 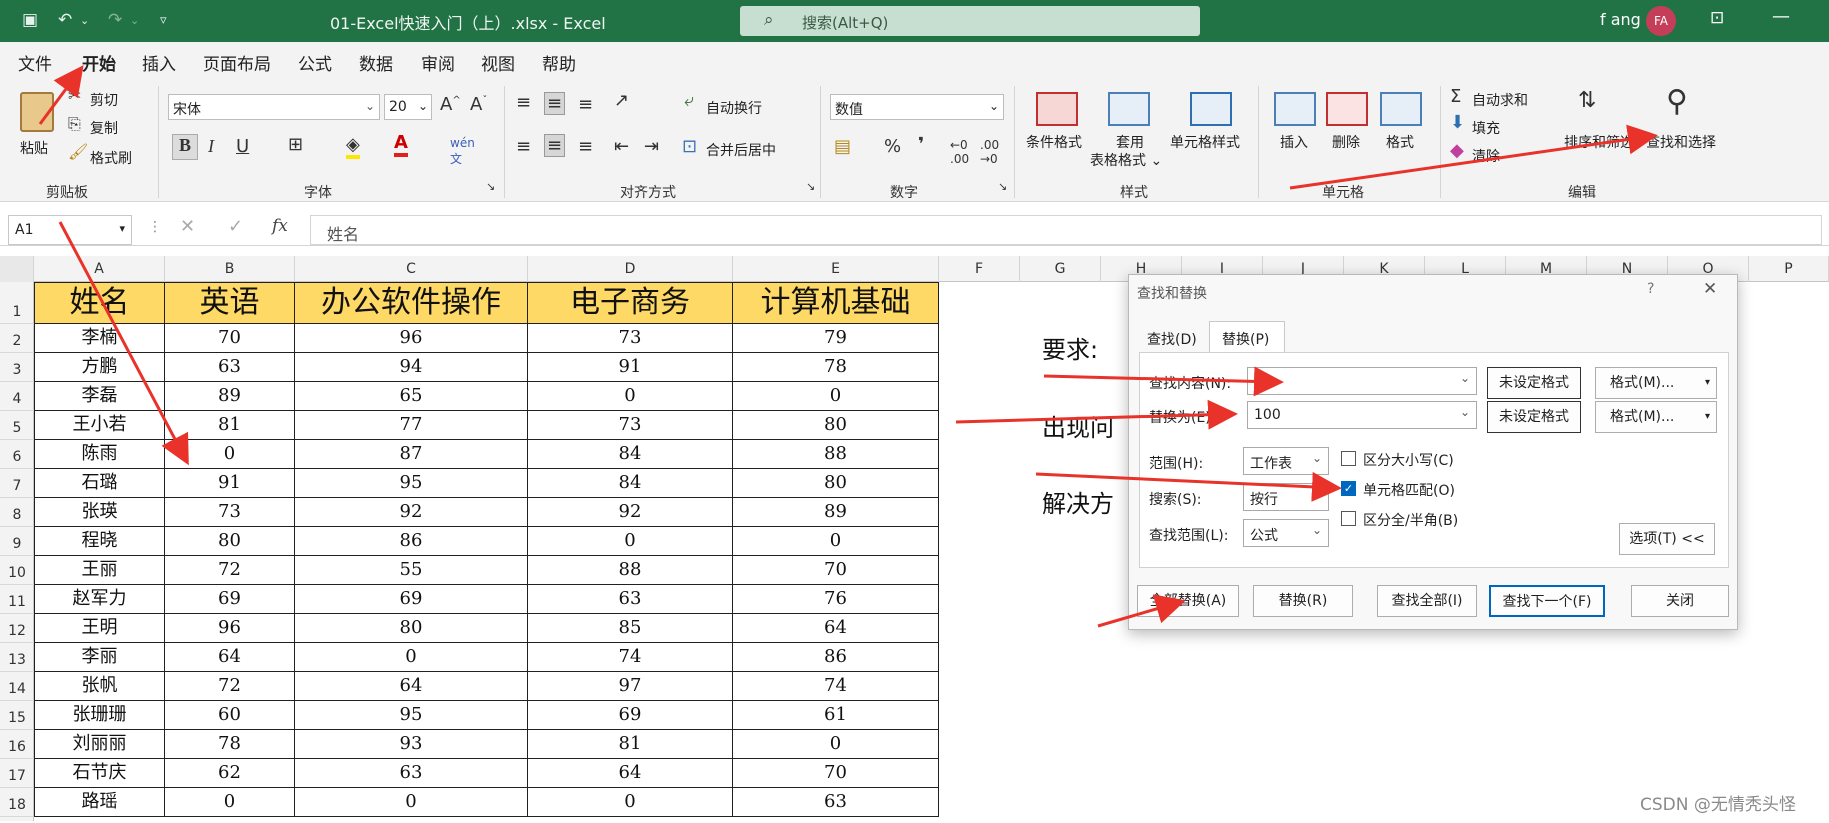 I want to click on save-icon: ▣, so click(x=30, y=20).